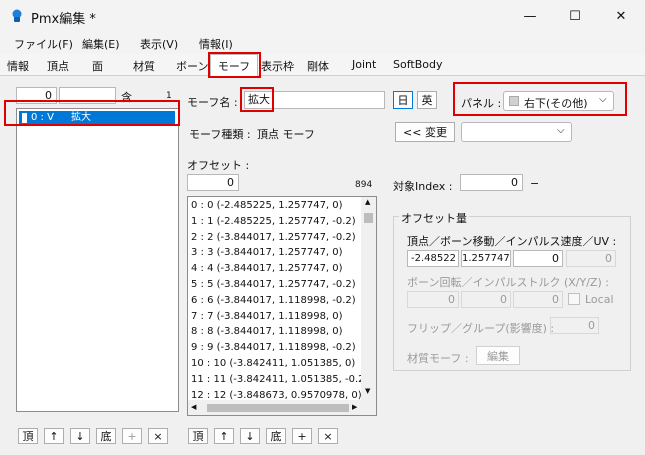 Image resolution: width=645 pixels, height=455 pixels. Describe the element at coordinates (216, 44) in the screenshot. I see `menu-info: 情報(I)` at that location.